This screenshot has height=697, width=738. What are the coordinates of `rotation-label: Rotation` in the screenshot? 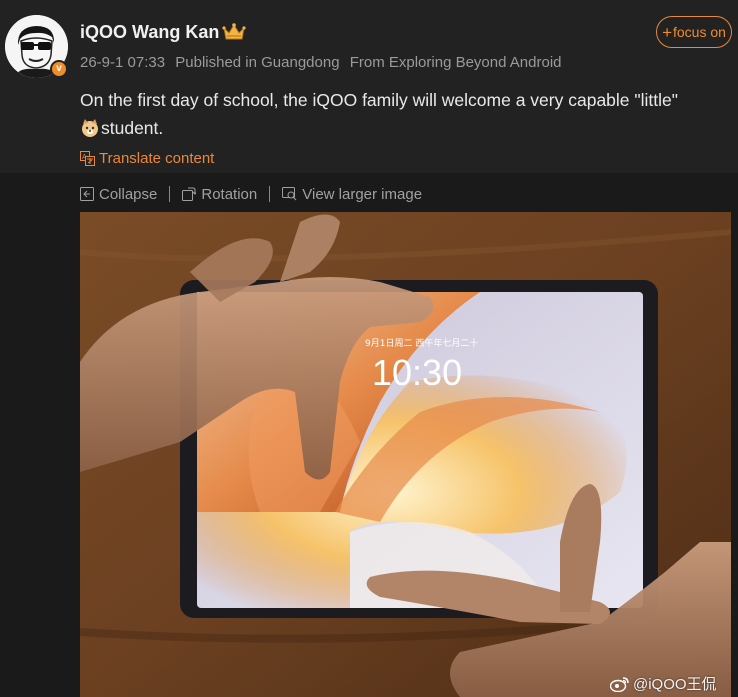 It's located at (229, 194).